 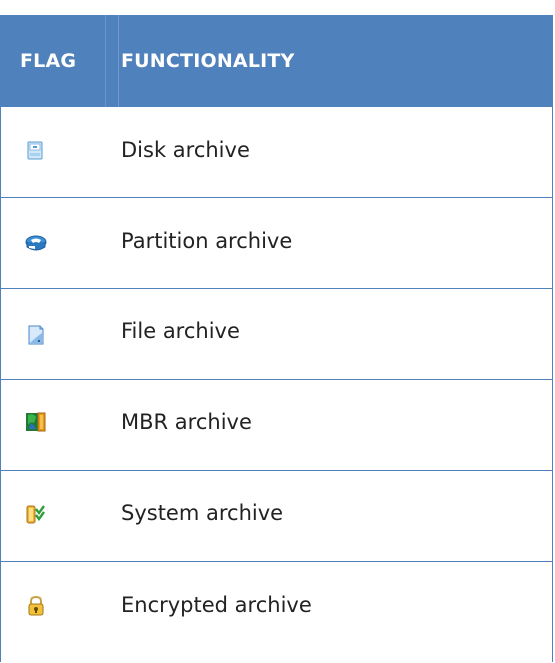 What do you see at coordinates (216, 605) in the screenshot?
I see `row-label: Encrypted archive` at bounding box center [216, 605].